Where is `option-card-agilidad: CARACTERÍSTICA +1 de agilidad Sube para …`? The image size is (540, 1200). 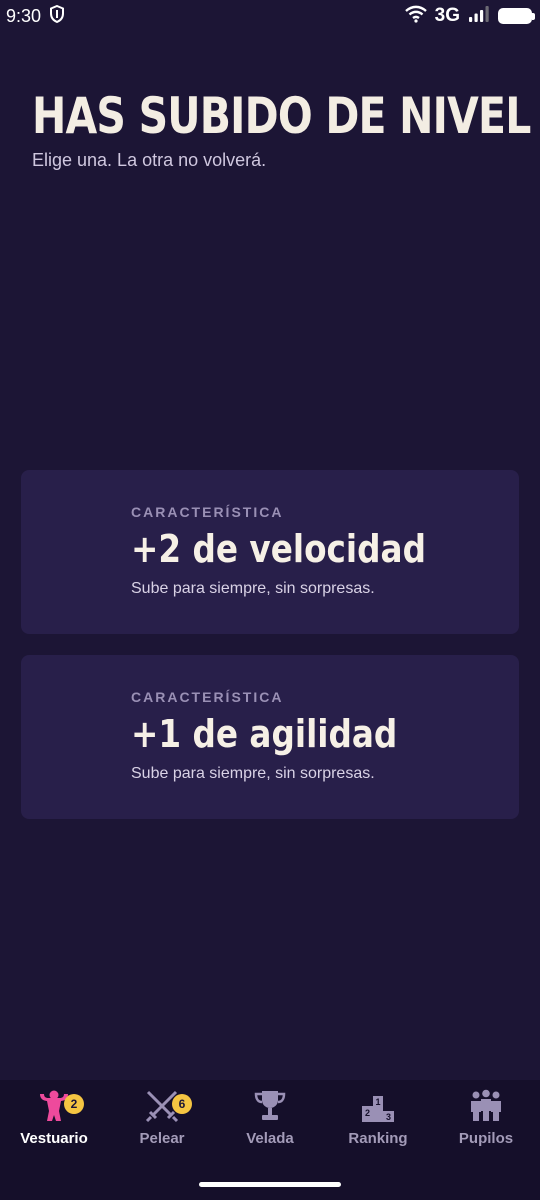 option-card-agilidad: CARACTERÍSTICA +1 de agilidad Sube para … is located at coordinates (270, 737).